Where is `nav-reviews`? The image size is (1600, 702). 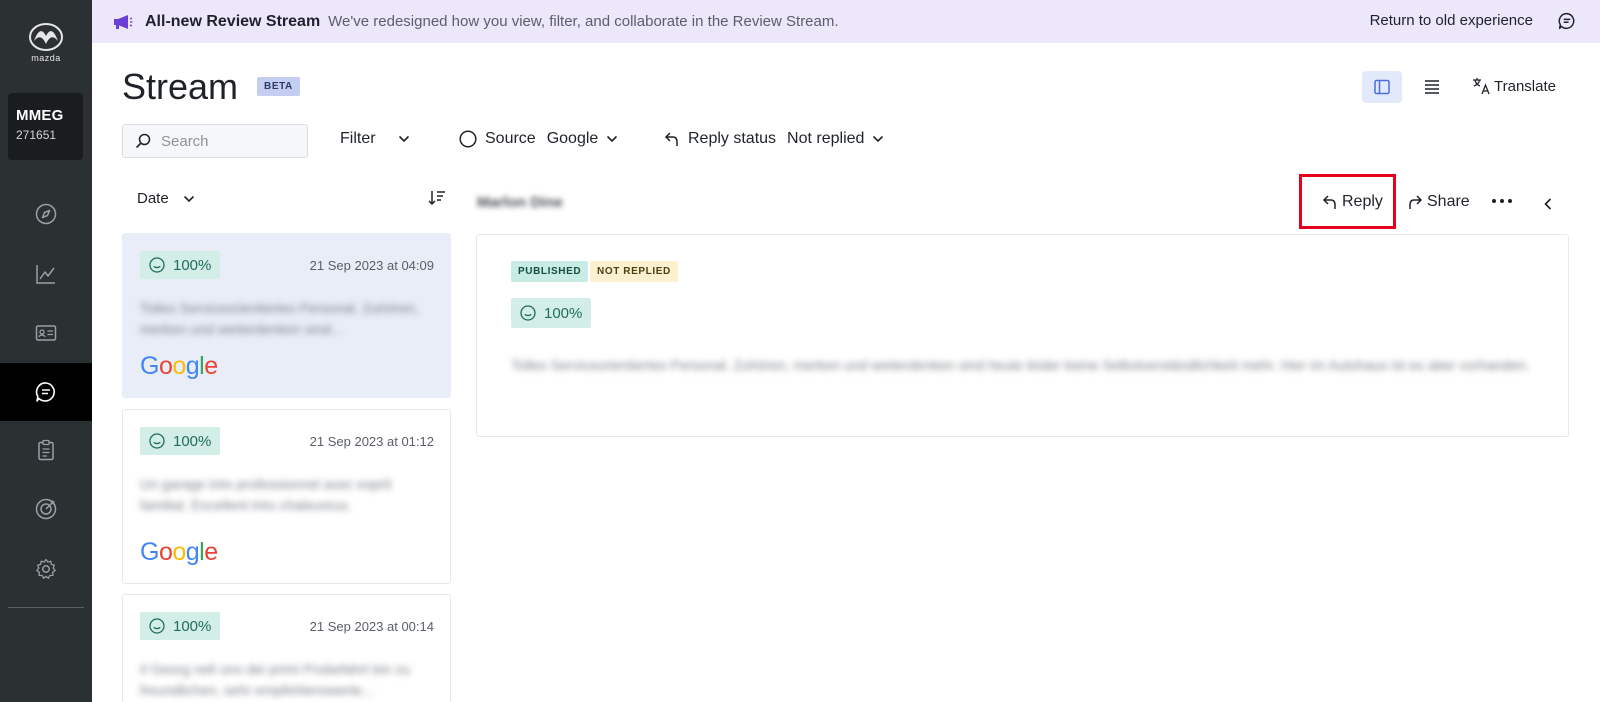 nav-reviews is located at coordinates (46, 392).